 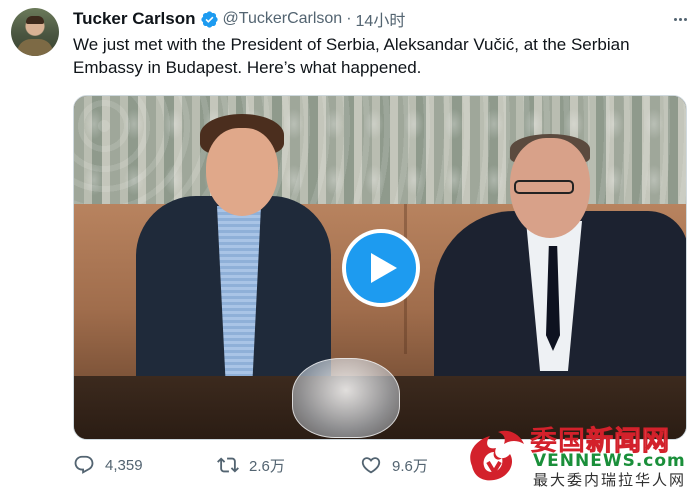 I want to click on like-count: 9.6万, so click(x=410, y=466).